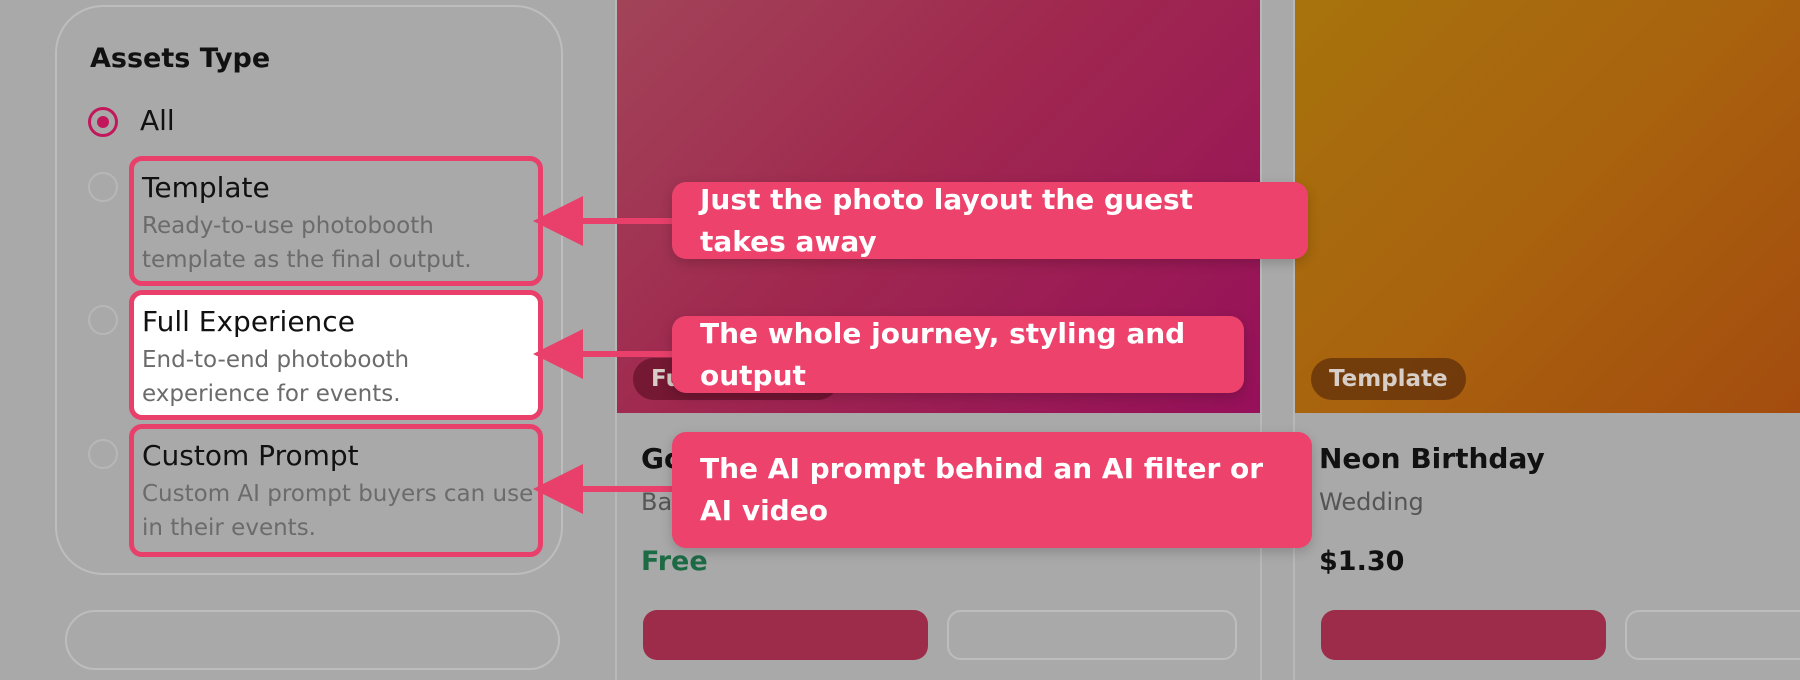 This screenshot has height=680, width=1800. What do you see at coordinates (958, 354) in the screenshot?
I see `callout-full-experience: The whole journey, styling and output` at bounding box center [958, 354].